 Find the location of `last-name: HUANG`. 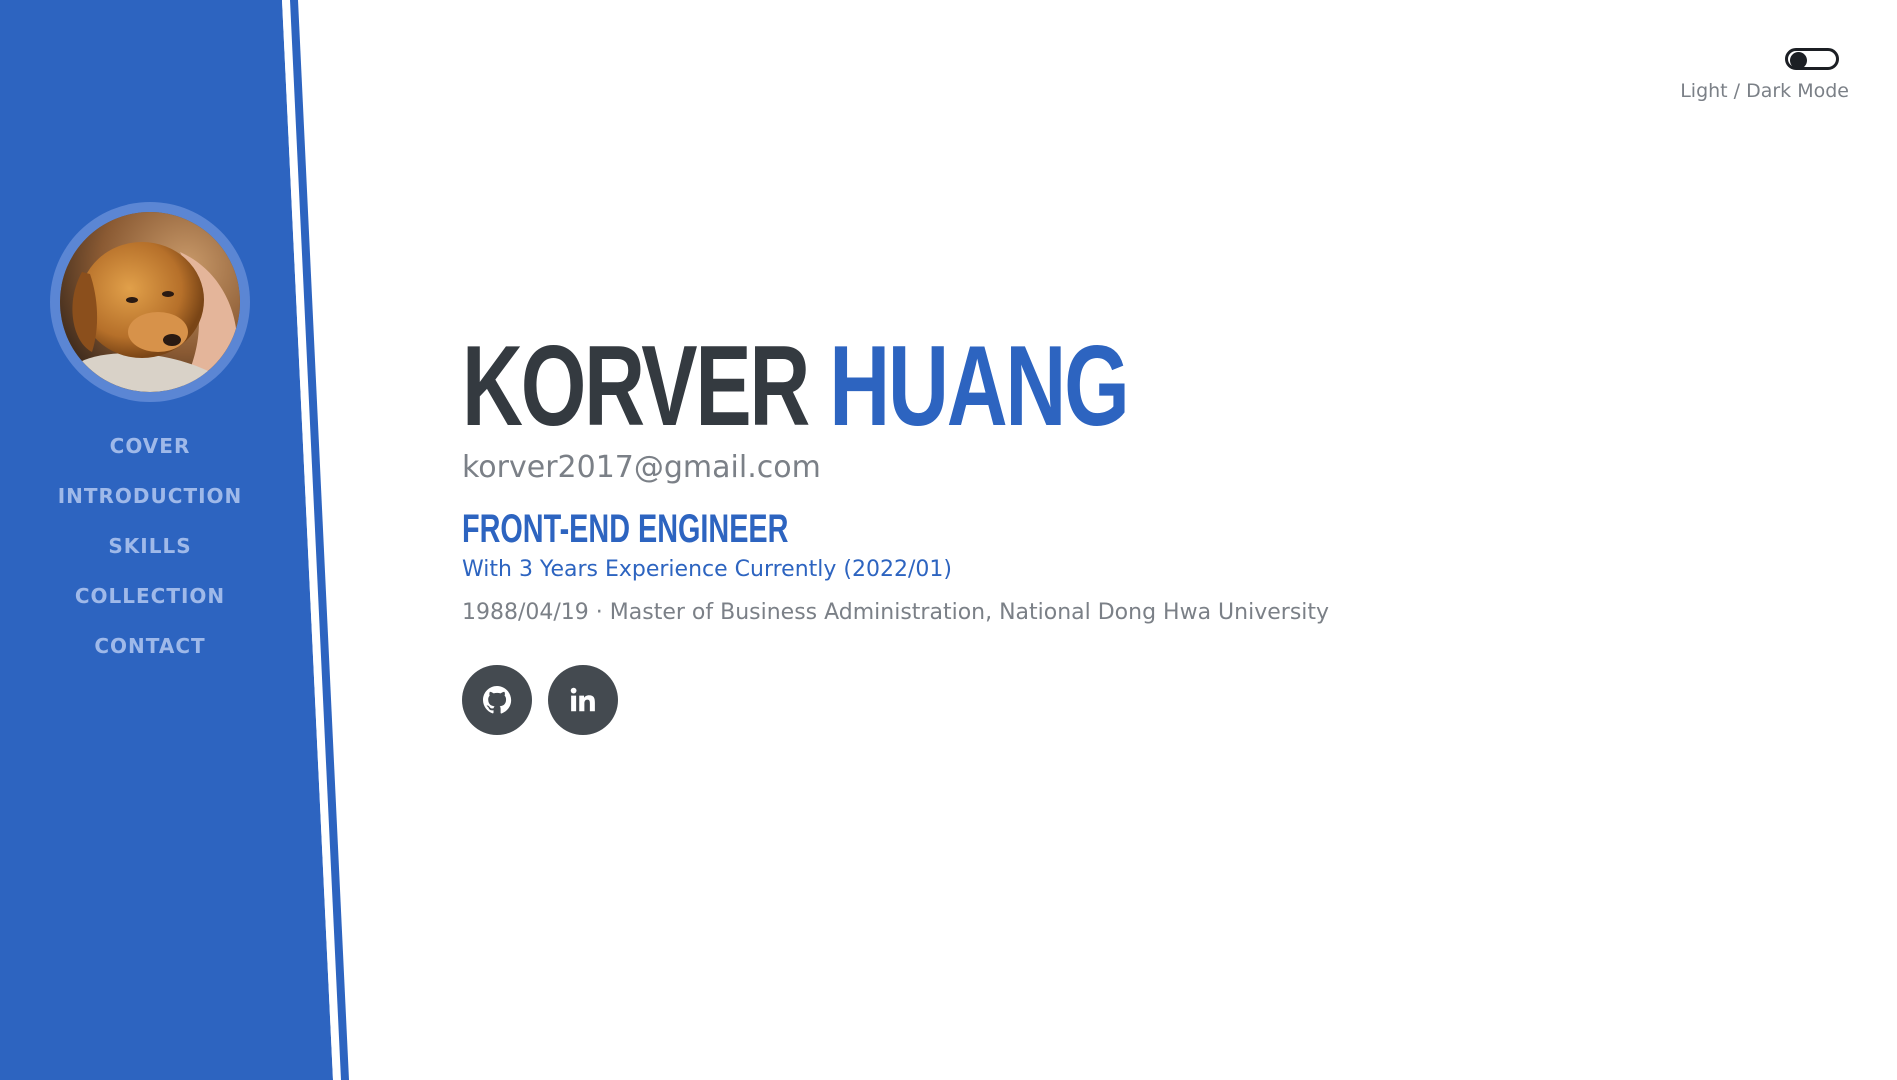

last-name: HUANG is located at coordinates (979, 386).